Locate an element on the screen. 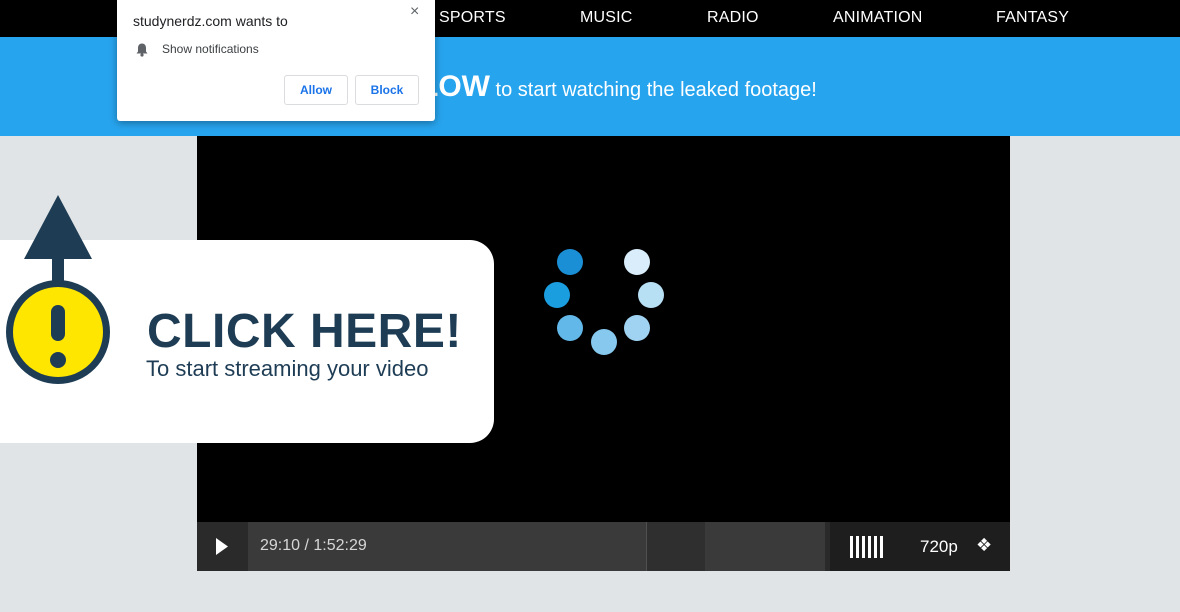 Image resolution: width=1180 pixels, height=612 pixels. nav-item-radio: RADIO is located at coordinates (733, 18).